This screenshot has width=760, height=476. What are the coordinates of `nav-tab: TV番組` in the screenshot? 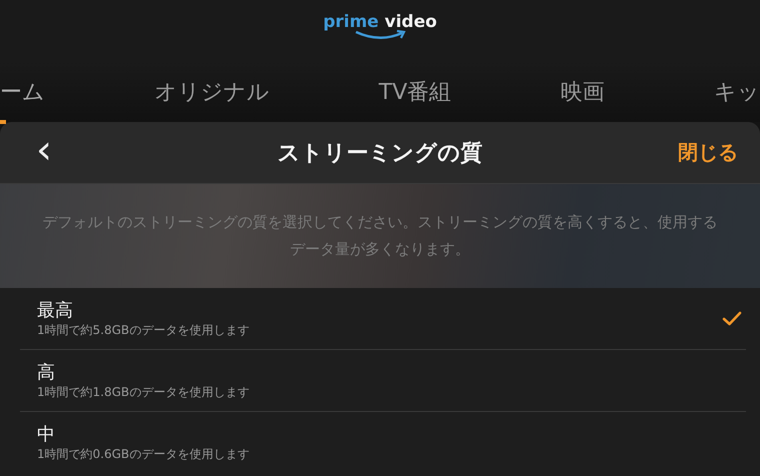 It's located at (415, 92).